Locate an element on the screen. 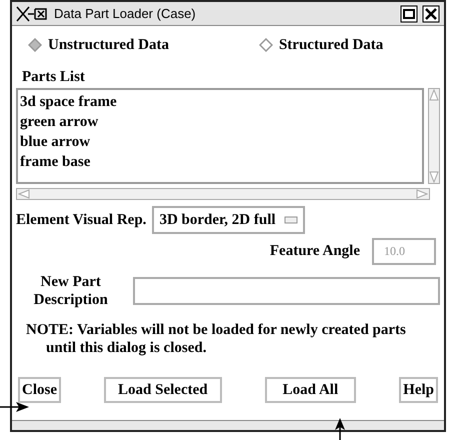 Image resolution: width=470 pixels, height=440 pixels. parts-list-label: Parts List is located at coordinates (53, 77).